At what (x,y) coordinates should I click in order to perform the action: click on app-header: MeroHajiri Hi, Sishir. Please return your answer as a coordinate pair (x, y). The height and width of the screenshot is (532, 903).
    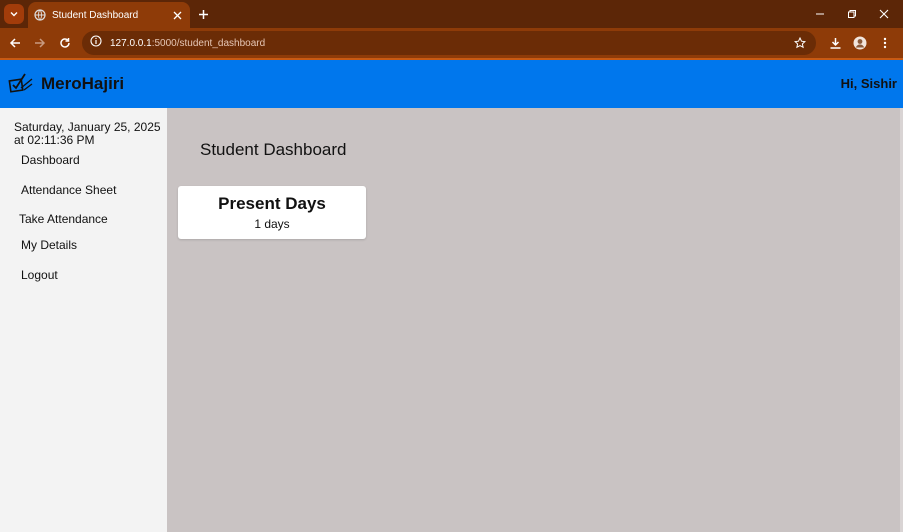
    Looking at the image, I should click on (451, 84).